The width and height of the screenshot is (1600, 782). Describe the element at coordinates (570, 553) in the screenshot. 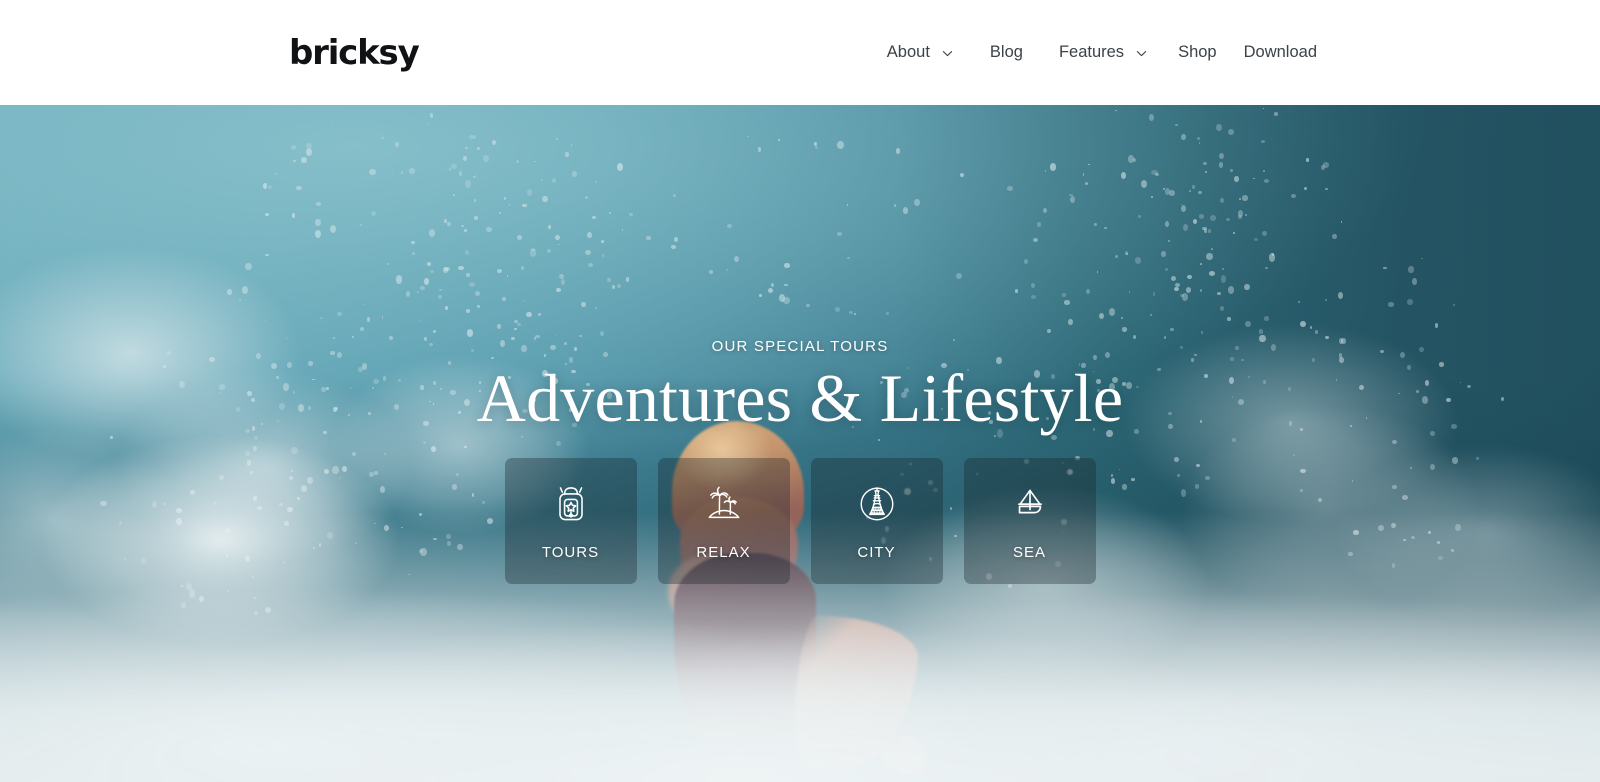

I see `category-card-label: TOURS` at that location.